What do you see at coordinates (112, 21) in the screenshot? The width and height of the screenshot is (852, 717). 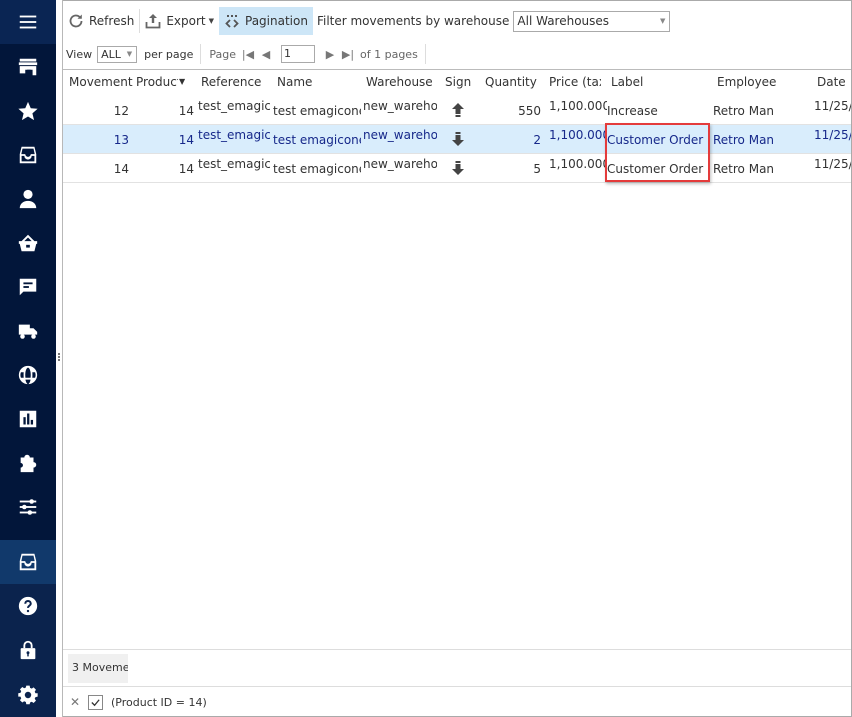 I see `refresh-label: Refresh` at bounding box center [112, 21].